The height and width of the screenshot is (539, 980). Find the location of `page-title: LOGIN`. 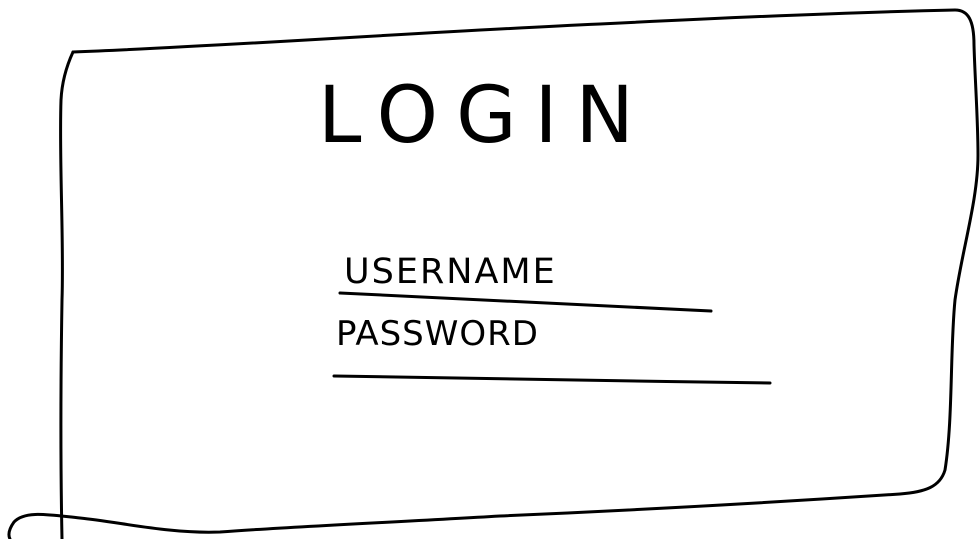

page-title: LOGIN is located at coordinates (485, 116).